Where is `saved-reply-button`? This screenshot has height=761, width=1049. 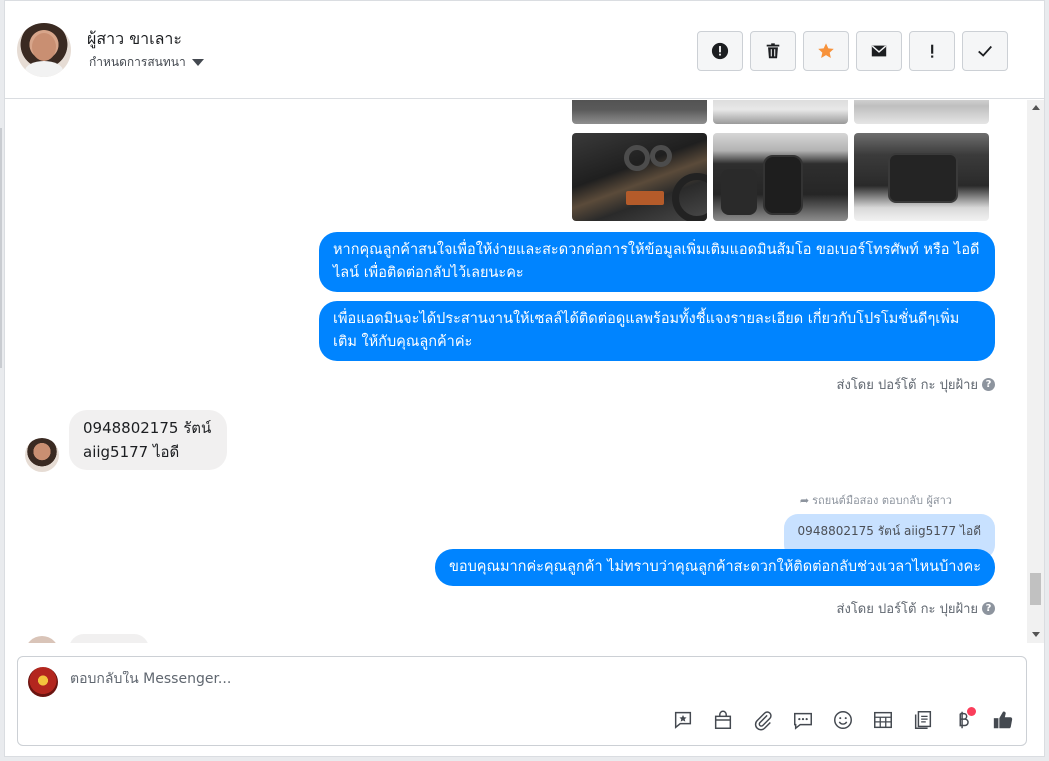
saved-reply-button is located at coordinates (683, 720).